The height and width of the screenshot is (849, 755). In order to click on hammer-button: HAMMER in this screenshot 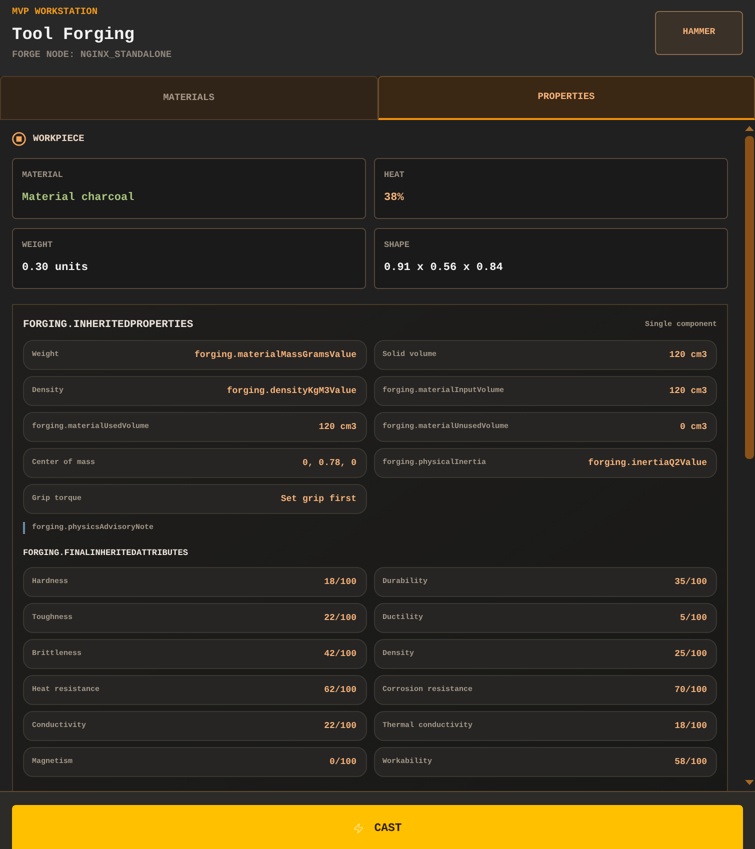, I will do `click(699, 33)`.